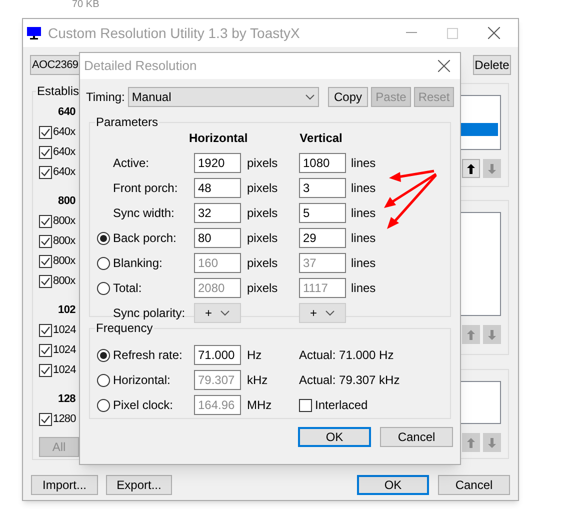 Image resolution: width=564 pixels, height=529 pixels. What do you see at coordinates (349, 380) in the screenshot?
I see `actual-value: Actual: 79.307 kHz` at bounding box center [349, 380].